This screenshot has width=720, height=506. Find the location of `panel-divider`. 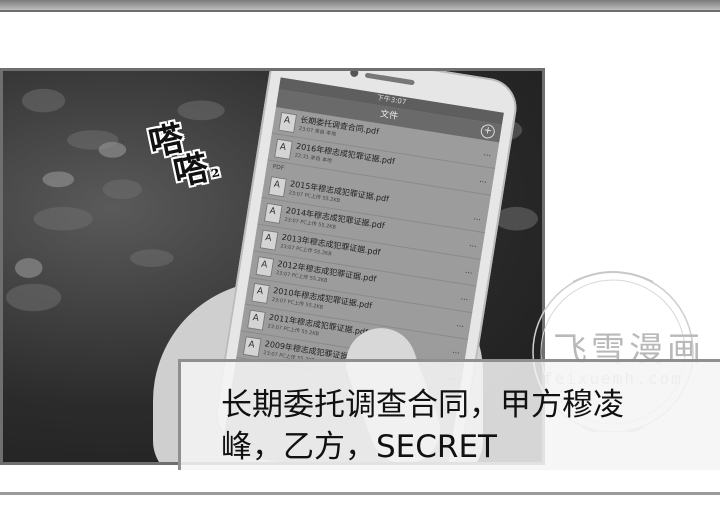

panel-divider is located at coordinates (360, 11).